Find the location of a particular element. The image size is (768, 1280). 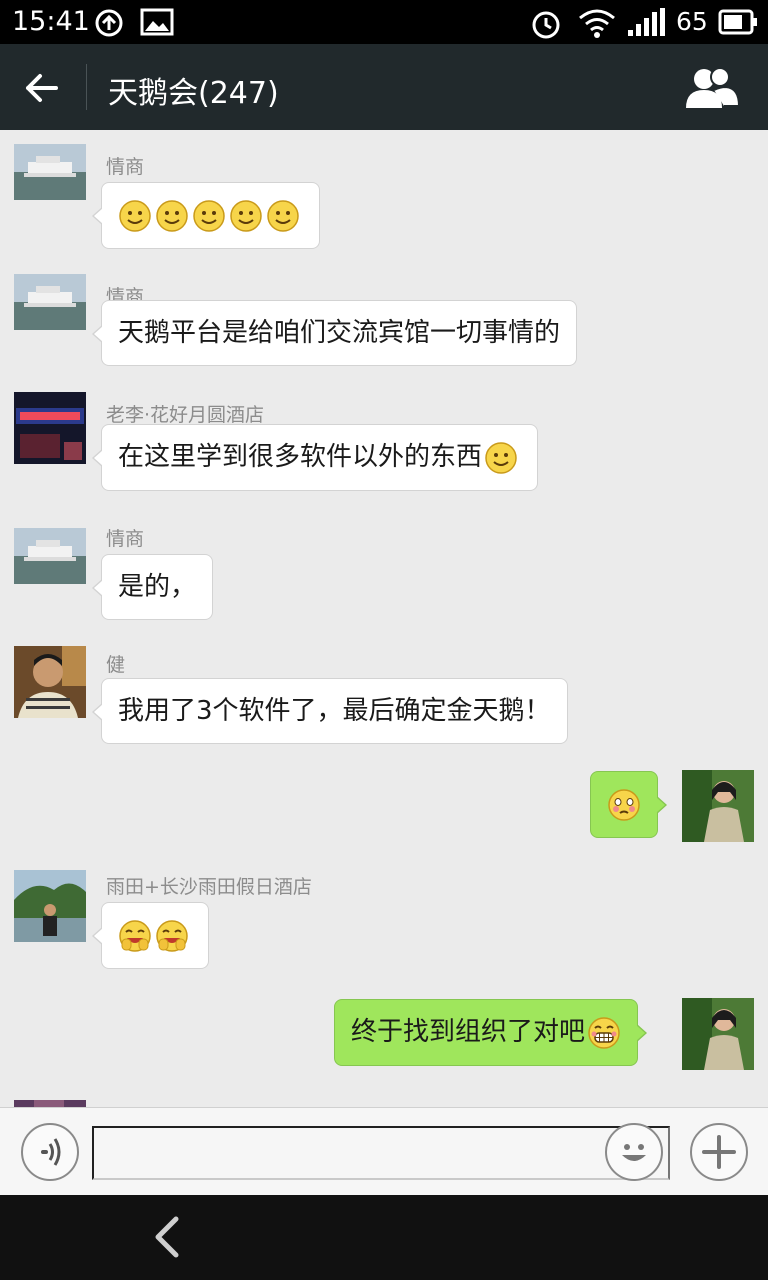

man-portrait-avatar-image is located at coordinates (50, 682).